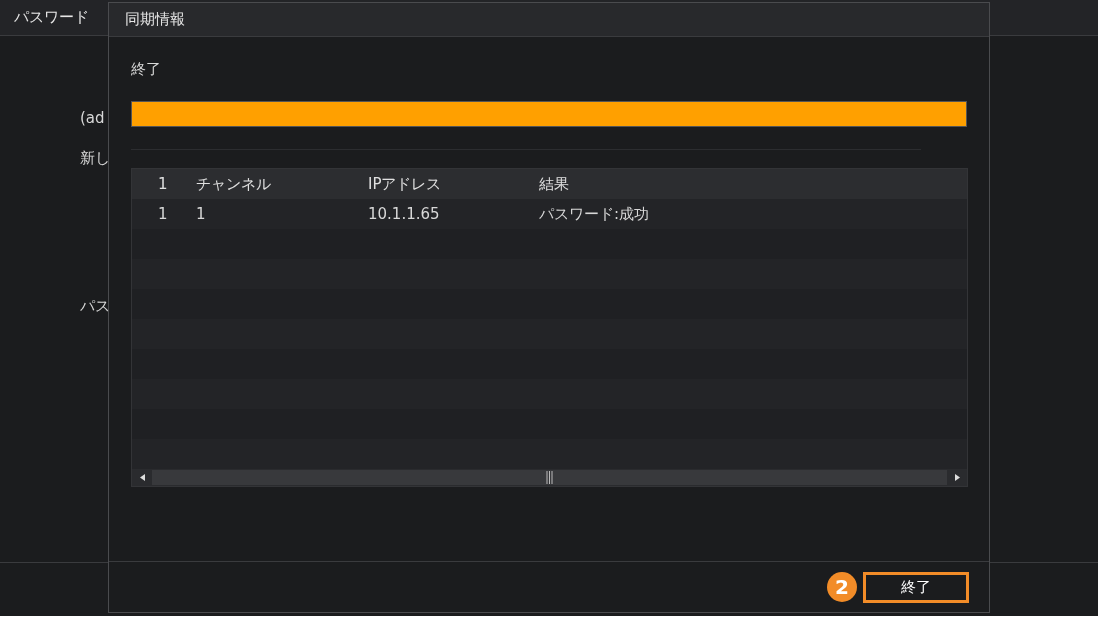 Image resolution: width=1098 pixels, height=638 pixels. Describe the element at coordinates (163, 183) in the screenshot. I see `column-header: 1` at that location.